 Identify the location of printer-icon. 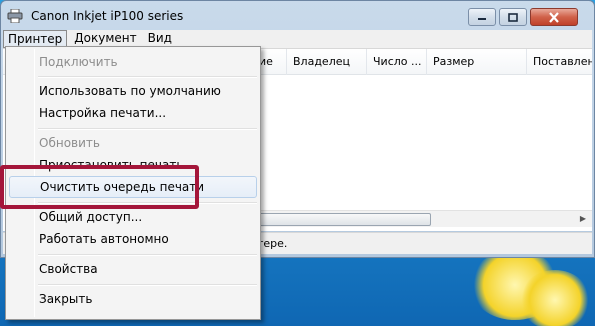
(15, 16).